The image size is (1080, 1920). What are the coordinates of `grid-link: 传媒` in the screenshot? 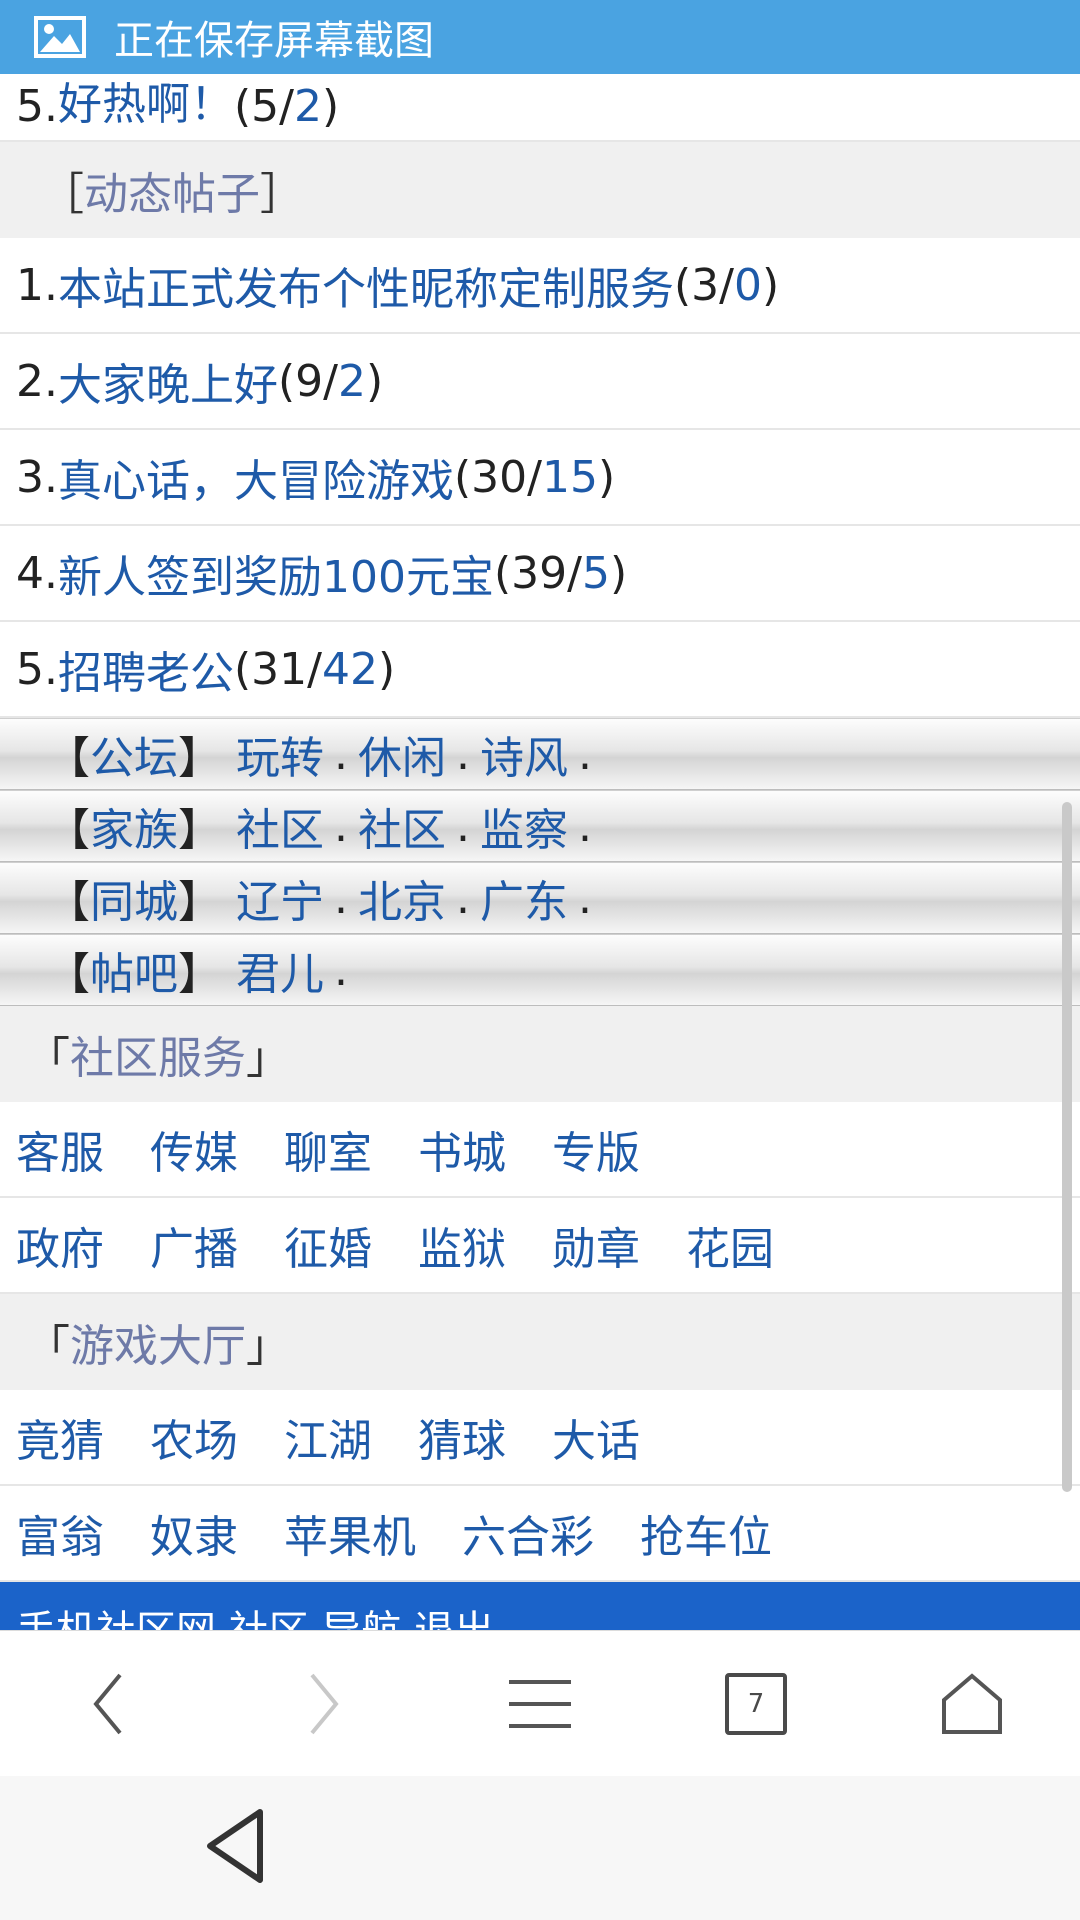 It's located at (194, 1149).